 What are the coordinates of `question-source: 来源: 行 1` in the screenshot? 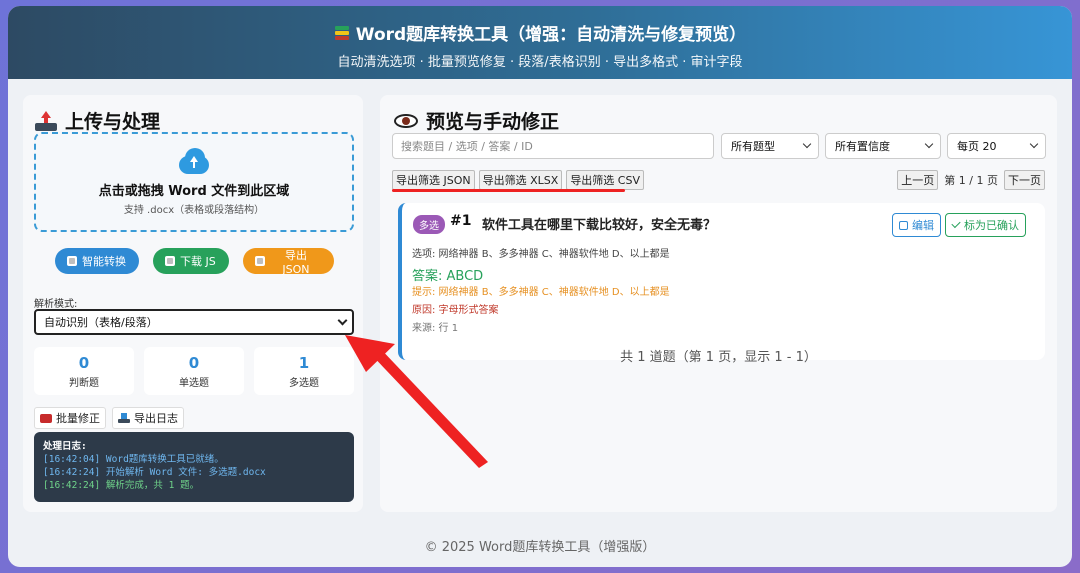 It's located at (435, 328).